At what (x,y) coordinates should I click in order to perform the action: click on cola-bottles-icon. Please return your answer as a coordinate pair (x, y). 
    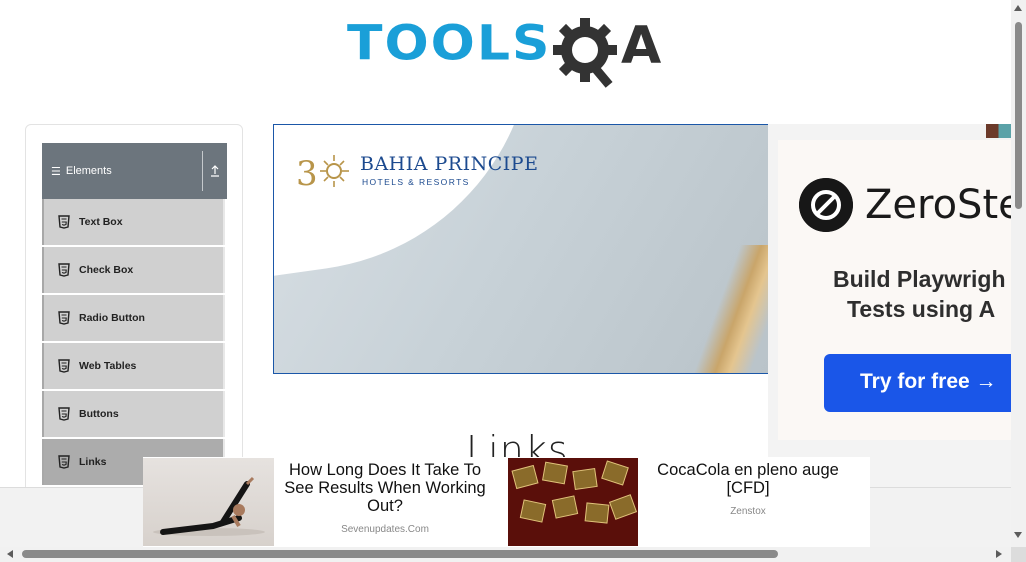
    Looking at the image, I should click on (574, 492).